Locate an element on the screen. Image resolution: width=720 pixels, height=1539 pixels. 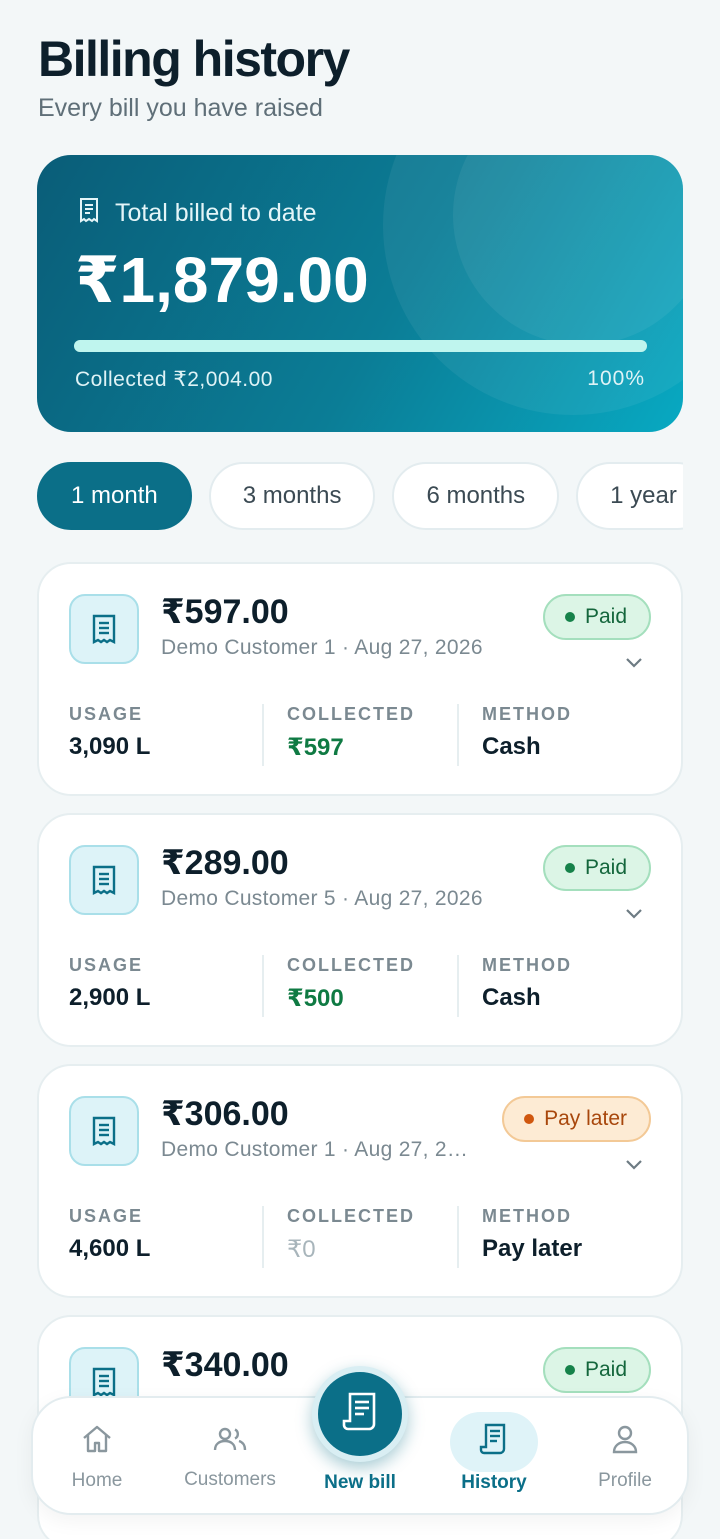
collection-progress-fill is located at coordinates (360, 346).